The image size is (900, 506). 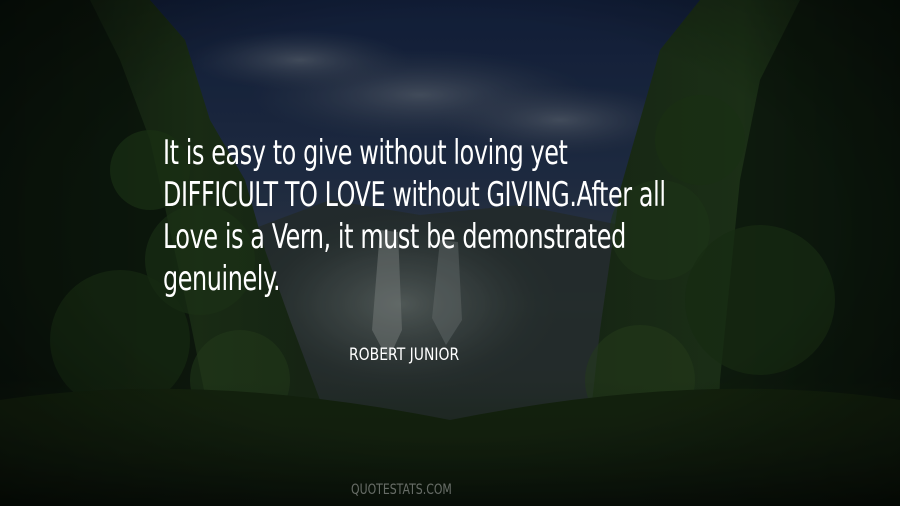 What do you see at coordinates (222, 279) in the screenshot?
I see `quote-line-4: genuinely.` at bounding box center [222, 279].